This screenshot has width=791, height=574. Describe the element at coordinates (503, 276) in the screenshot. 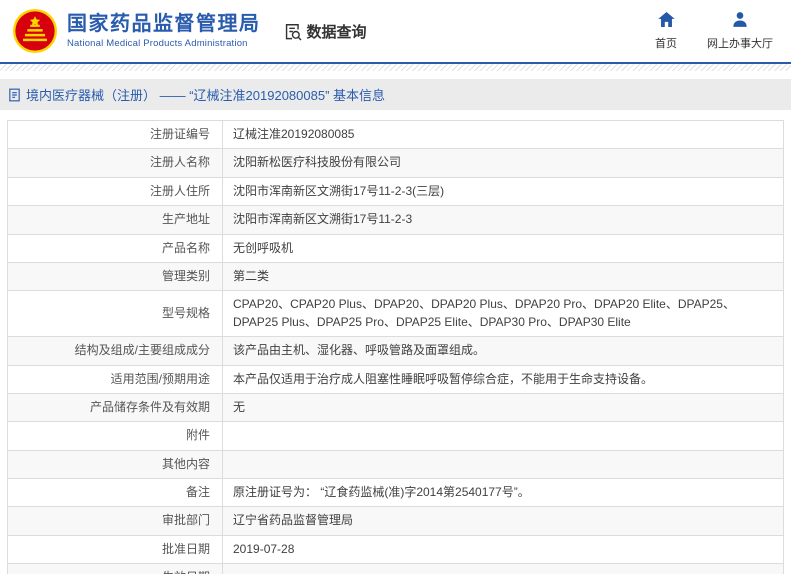

I see `row-value-cell: 第二类` at that location.